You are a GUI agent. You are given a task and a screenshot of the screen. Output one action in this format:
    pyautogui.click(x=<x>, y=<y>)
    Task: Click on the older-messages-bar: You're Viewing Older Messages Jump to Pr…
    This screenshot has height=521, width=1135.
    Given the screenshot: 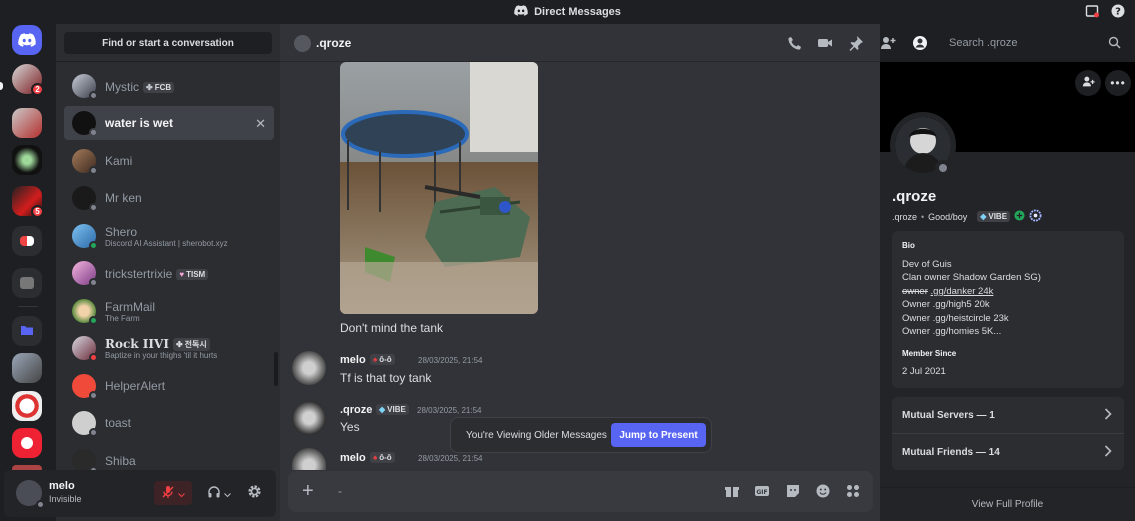 What is the action you would take?
    pyautogui.click(x=581, y=435)
    